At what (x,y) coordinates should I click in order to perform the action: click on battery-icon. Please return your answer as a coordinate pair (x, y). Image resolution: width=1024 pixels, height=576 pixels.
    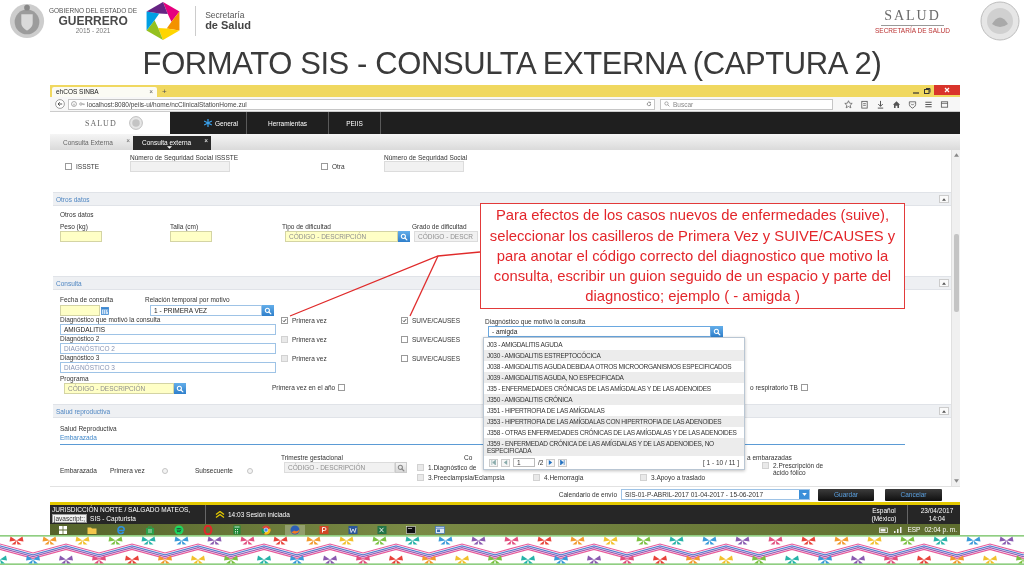
    Looking at the image, I should click on (884, 529).